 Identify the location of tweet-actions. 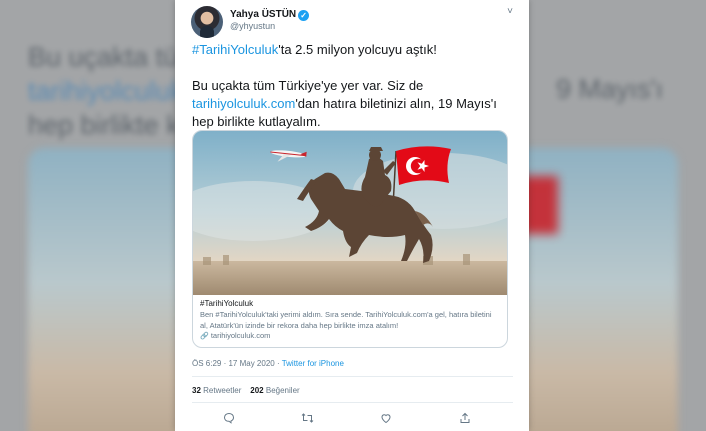
(347, 418).